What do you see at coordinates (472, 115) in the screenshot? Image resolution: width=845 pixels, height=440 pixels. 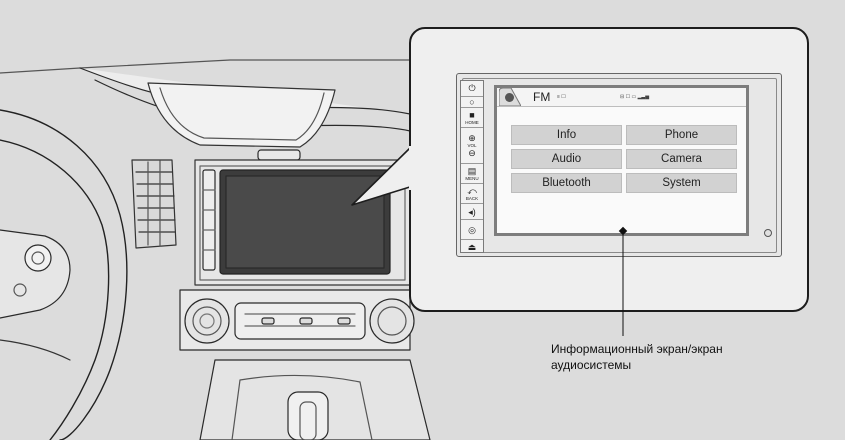 I see `home-icon: ■` at bounding box center [472, 115].